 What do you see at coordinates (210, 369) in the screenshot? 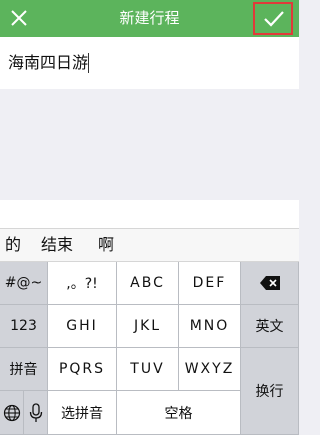
I see `key-wxyz: WXYZ` at bounding box center [210, 369].